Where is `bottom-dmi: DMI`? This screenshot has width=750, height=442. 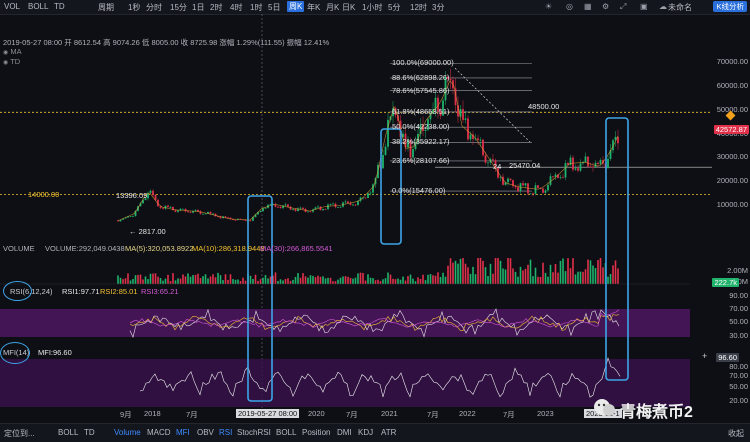
bottom-dmi: DMI is located at coordinates (344, 432).